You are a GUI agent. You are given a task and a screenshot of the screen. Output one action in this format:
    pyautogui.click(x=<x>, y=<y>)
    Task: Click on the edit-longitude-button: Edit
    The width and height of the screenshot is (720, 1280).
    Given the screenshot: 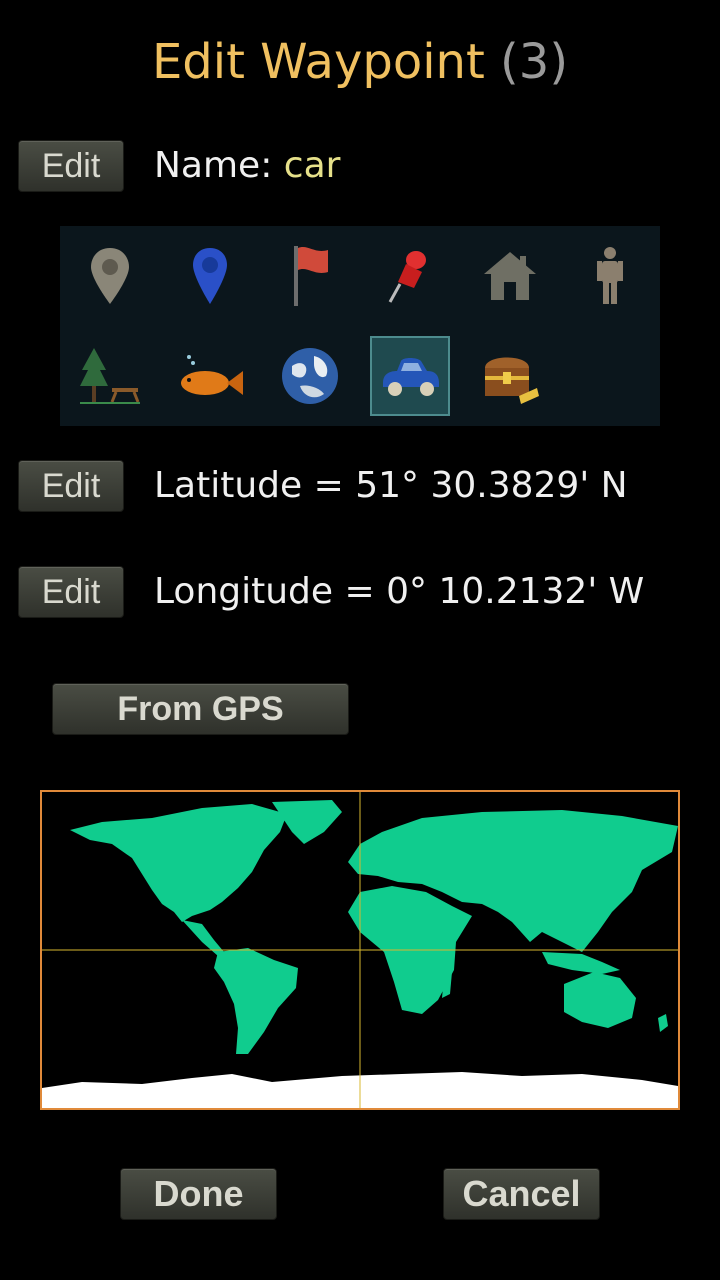 What is the action you would take?
    pyautogui.click(x=71, y=592)
    